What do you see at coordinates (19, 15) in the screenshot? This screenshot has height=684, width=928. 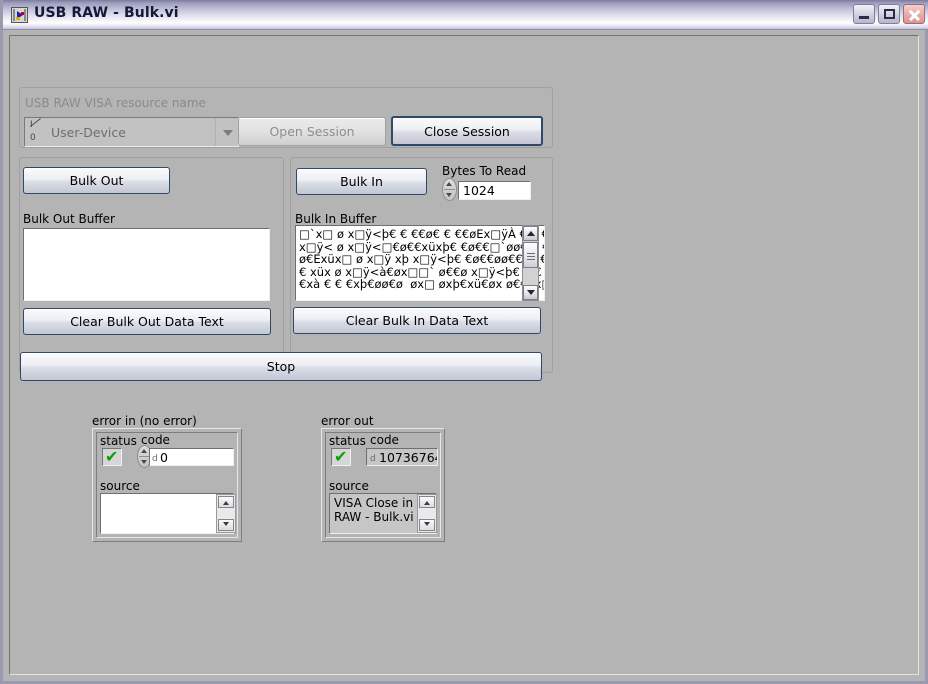 I see `labview-vi-icon` at bounding box center [19, 15].